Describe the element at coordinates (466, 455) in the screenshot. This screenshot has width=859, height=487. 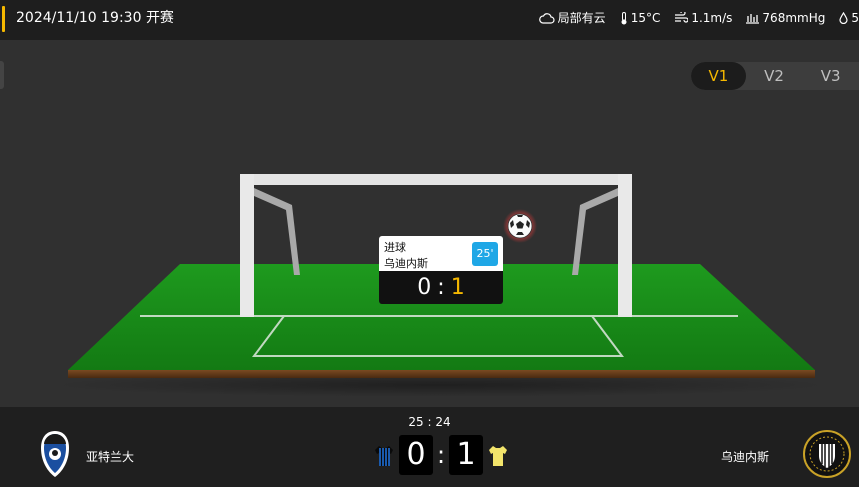
I see `away-score: 1` at that location.